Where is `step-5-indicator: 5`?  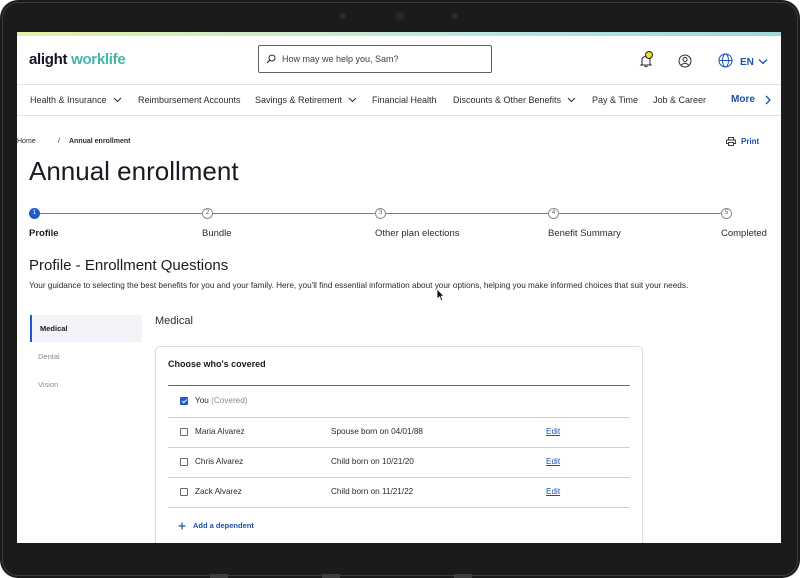 step-5-indicator: 5 is located at coordinates (726, 213).